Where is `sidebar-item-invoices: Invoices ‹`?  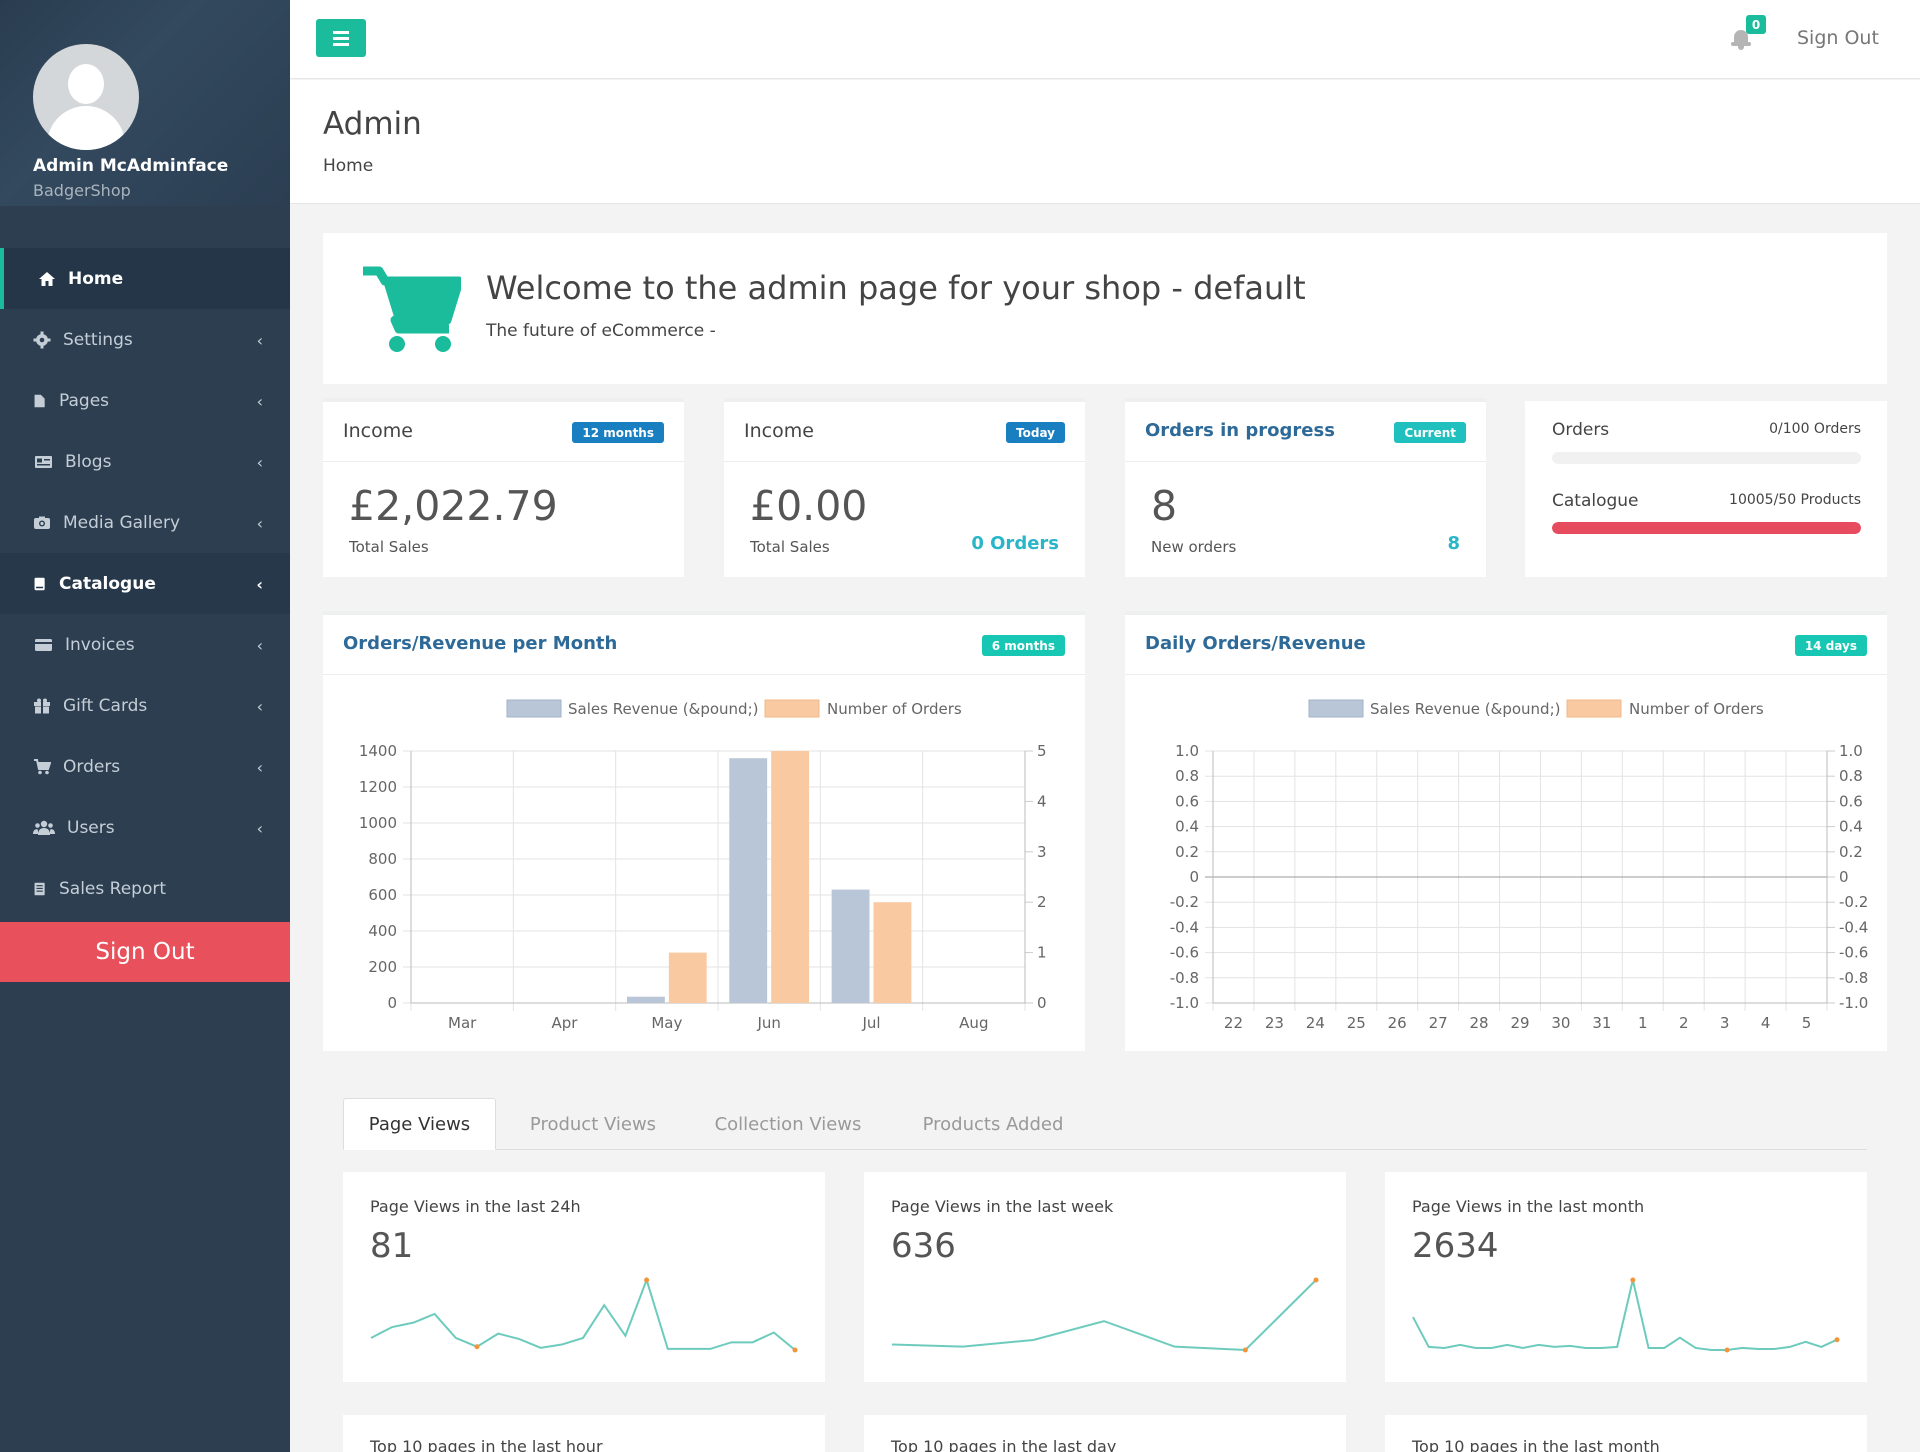 sidebar-item-invoices: Invoices ‹ is located at coordinates (145, 644).